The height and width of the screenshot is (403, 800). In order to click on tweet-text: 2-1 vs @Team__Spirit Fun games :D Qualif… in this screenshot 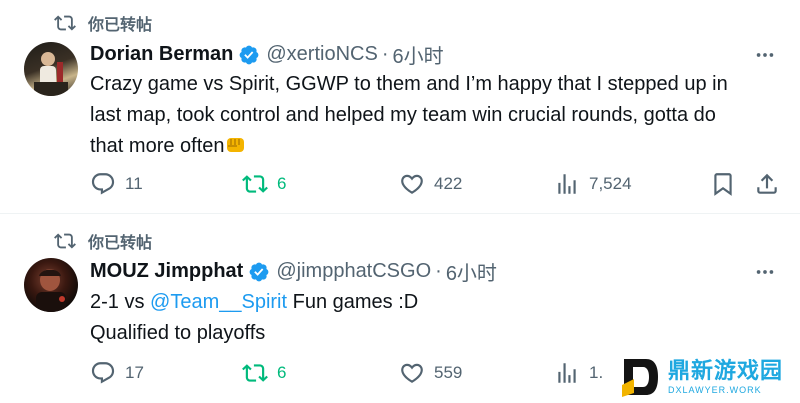, I will do `click(435, 318)`.